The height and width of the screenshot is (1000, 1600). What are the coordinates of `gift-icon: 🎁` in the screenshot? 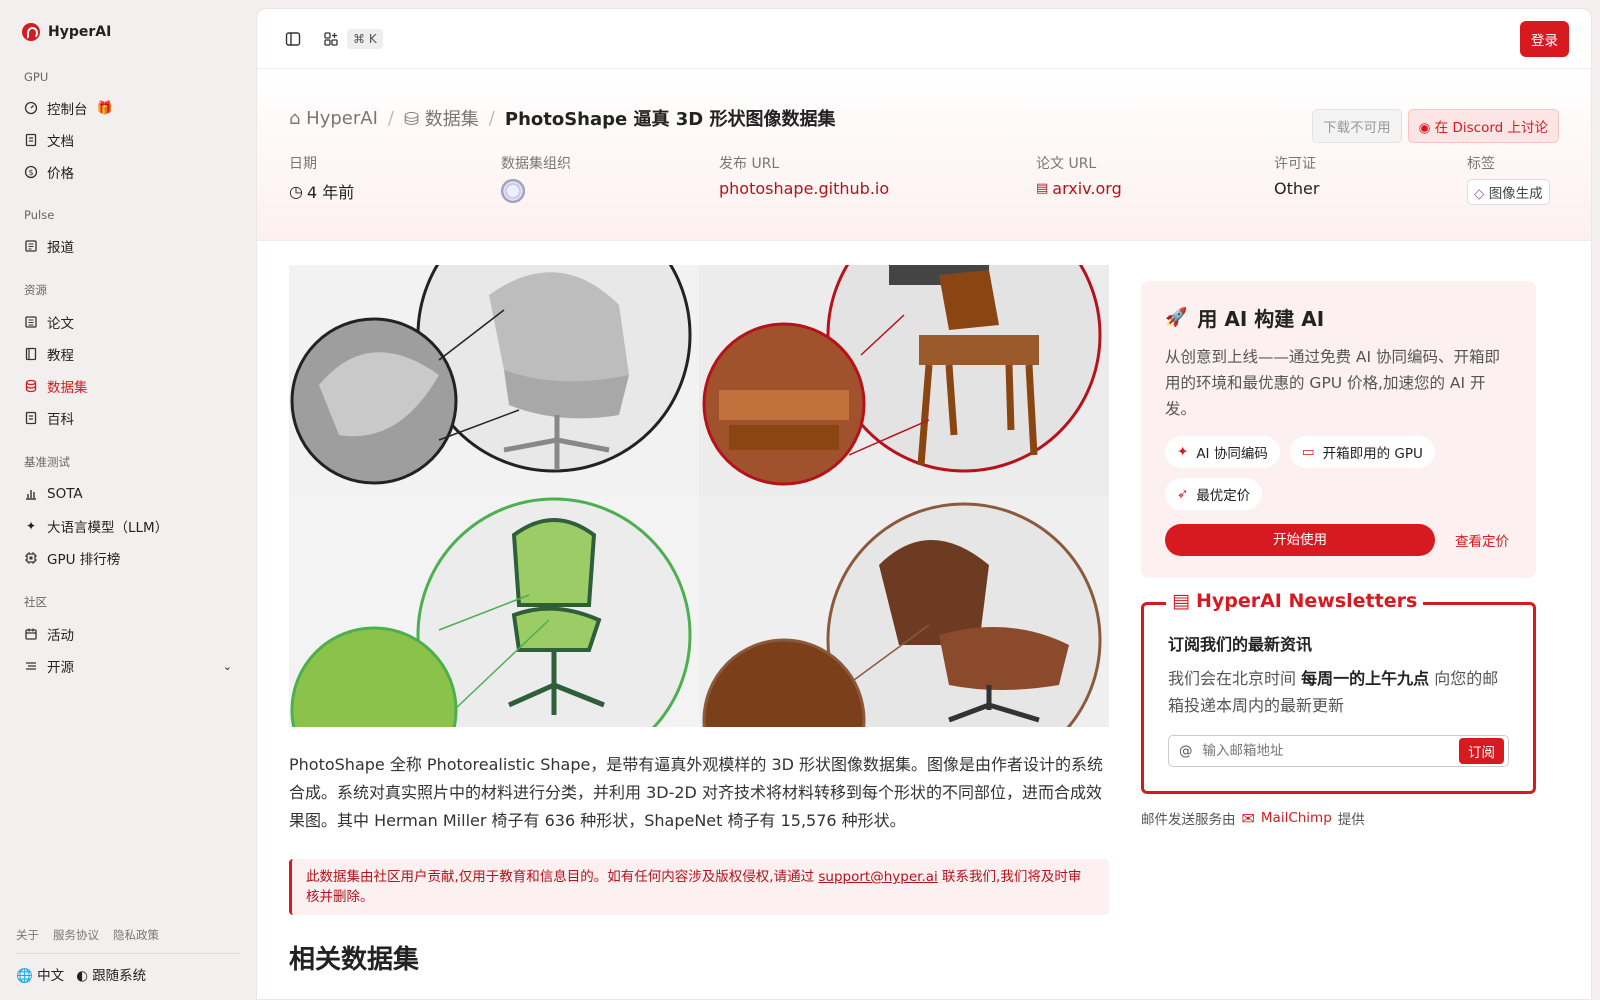 It's located at (104, 108).